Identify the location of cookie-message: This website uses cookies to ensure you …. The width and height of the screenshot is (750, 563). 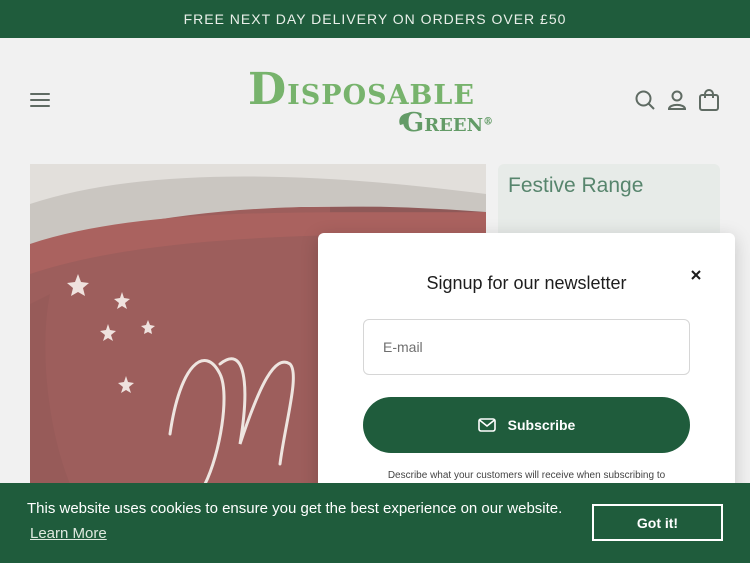
(295, 508).